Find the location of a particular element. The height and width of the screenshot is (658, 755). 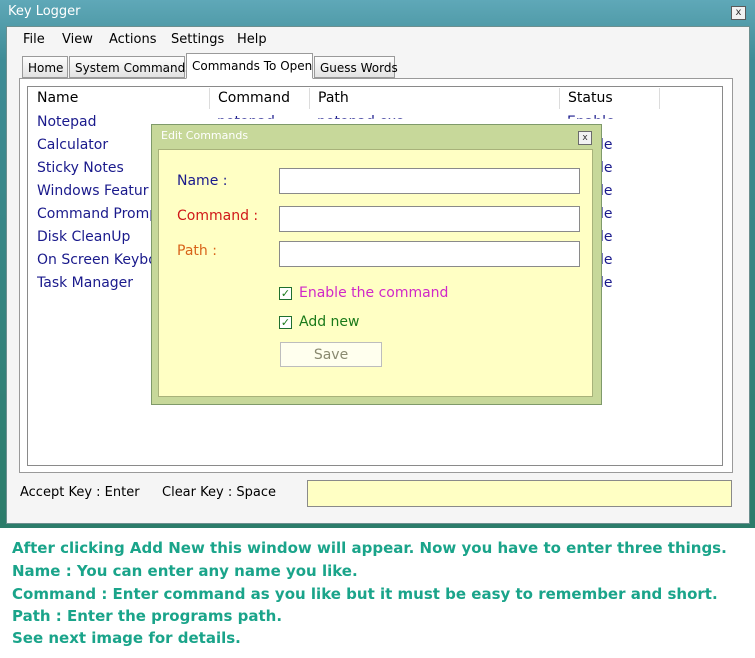

clear-key-label: Clear Key : Space is located at coordinates (219, 492).